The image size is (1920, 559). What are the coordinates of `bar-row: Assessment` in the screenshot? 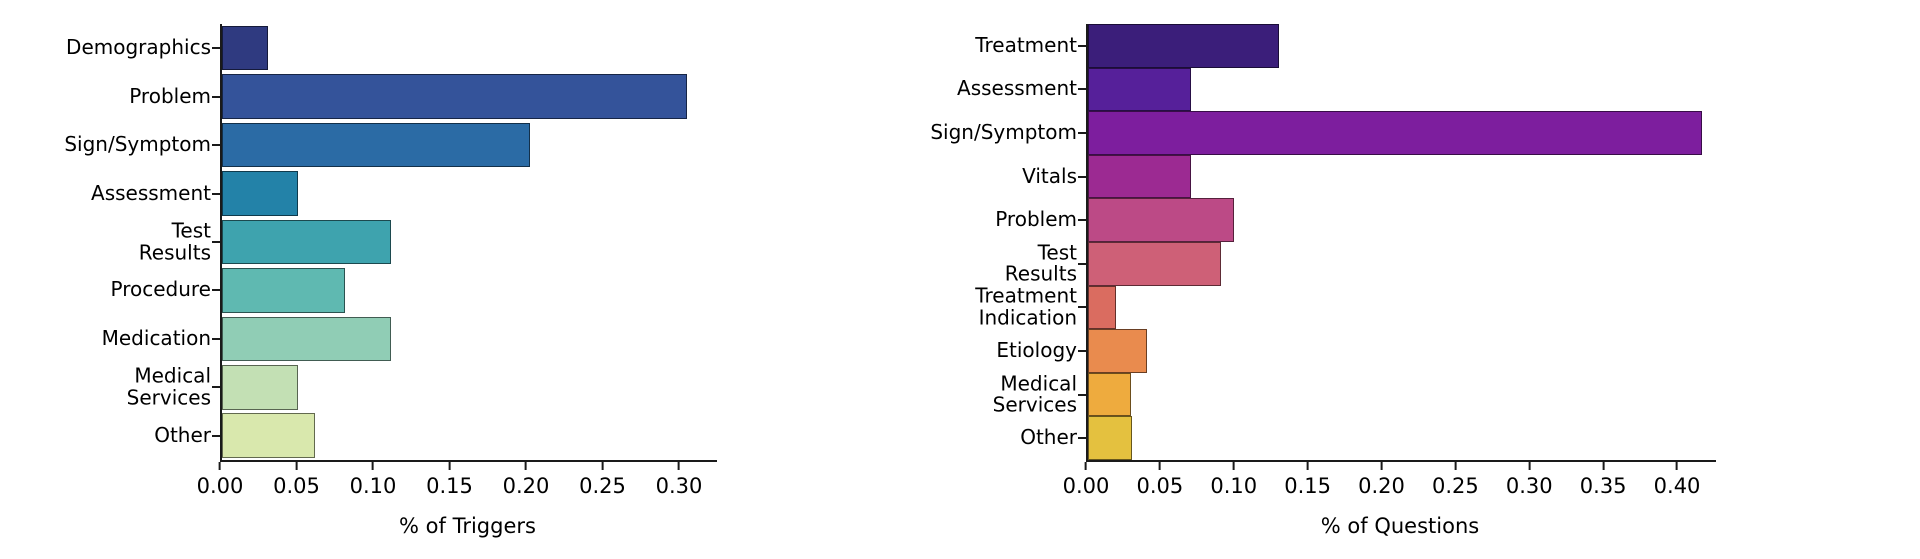 It's located at (1335, 89).